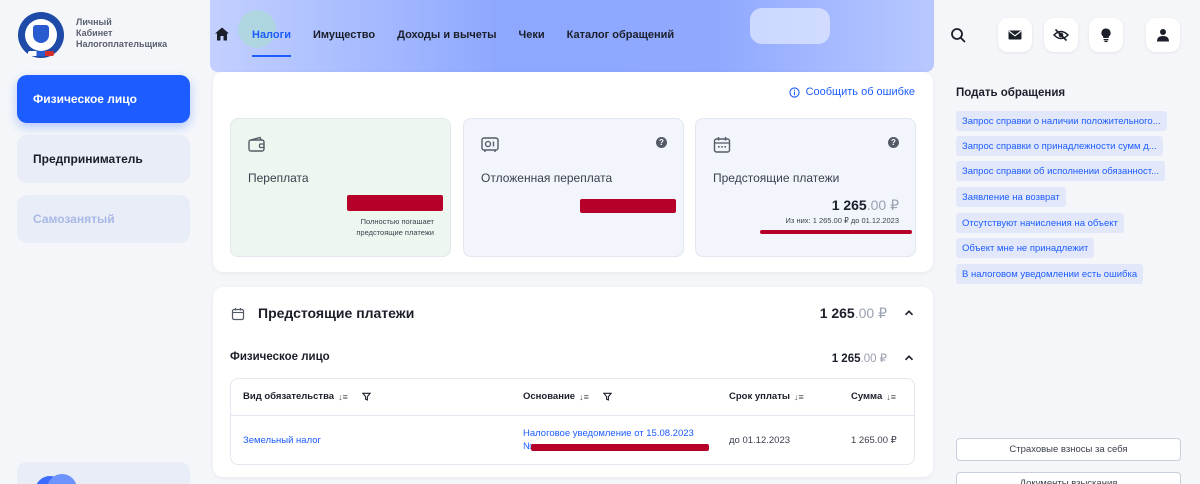 The height and width of the screenshot is (484, 1200). What do you see at coordinates (446, 35) in the screenshot?
I see `nav-tab-income-deductions: Доходы и вычеты` at bounding box center [446, 35].